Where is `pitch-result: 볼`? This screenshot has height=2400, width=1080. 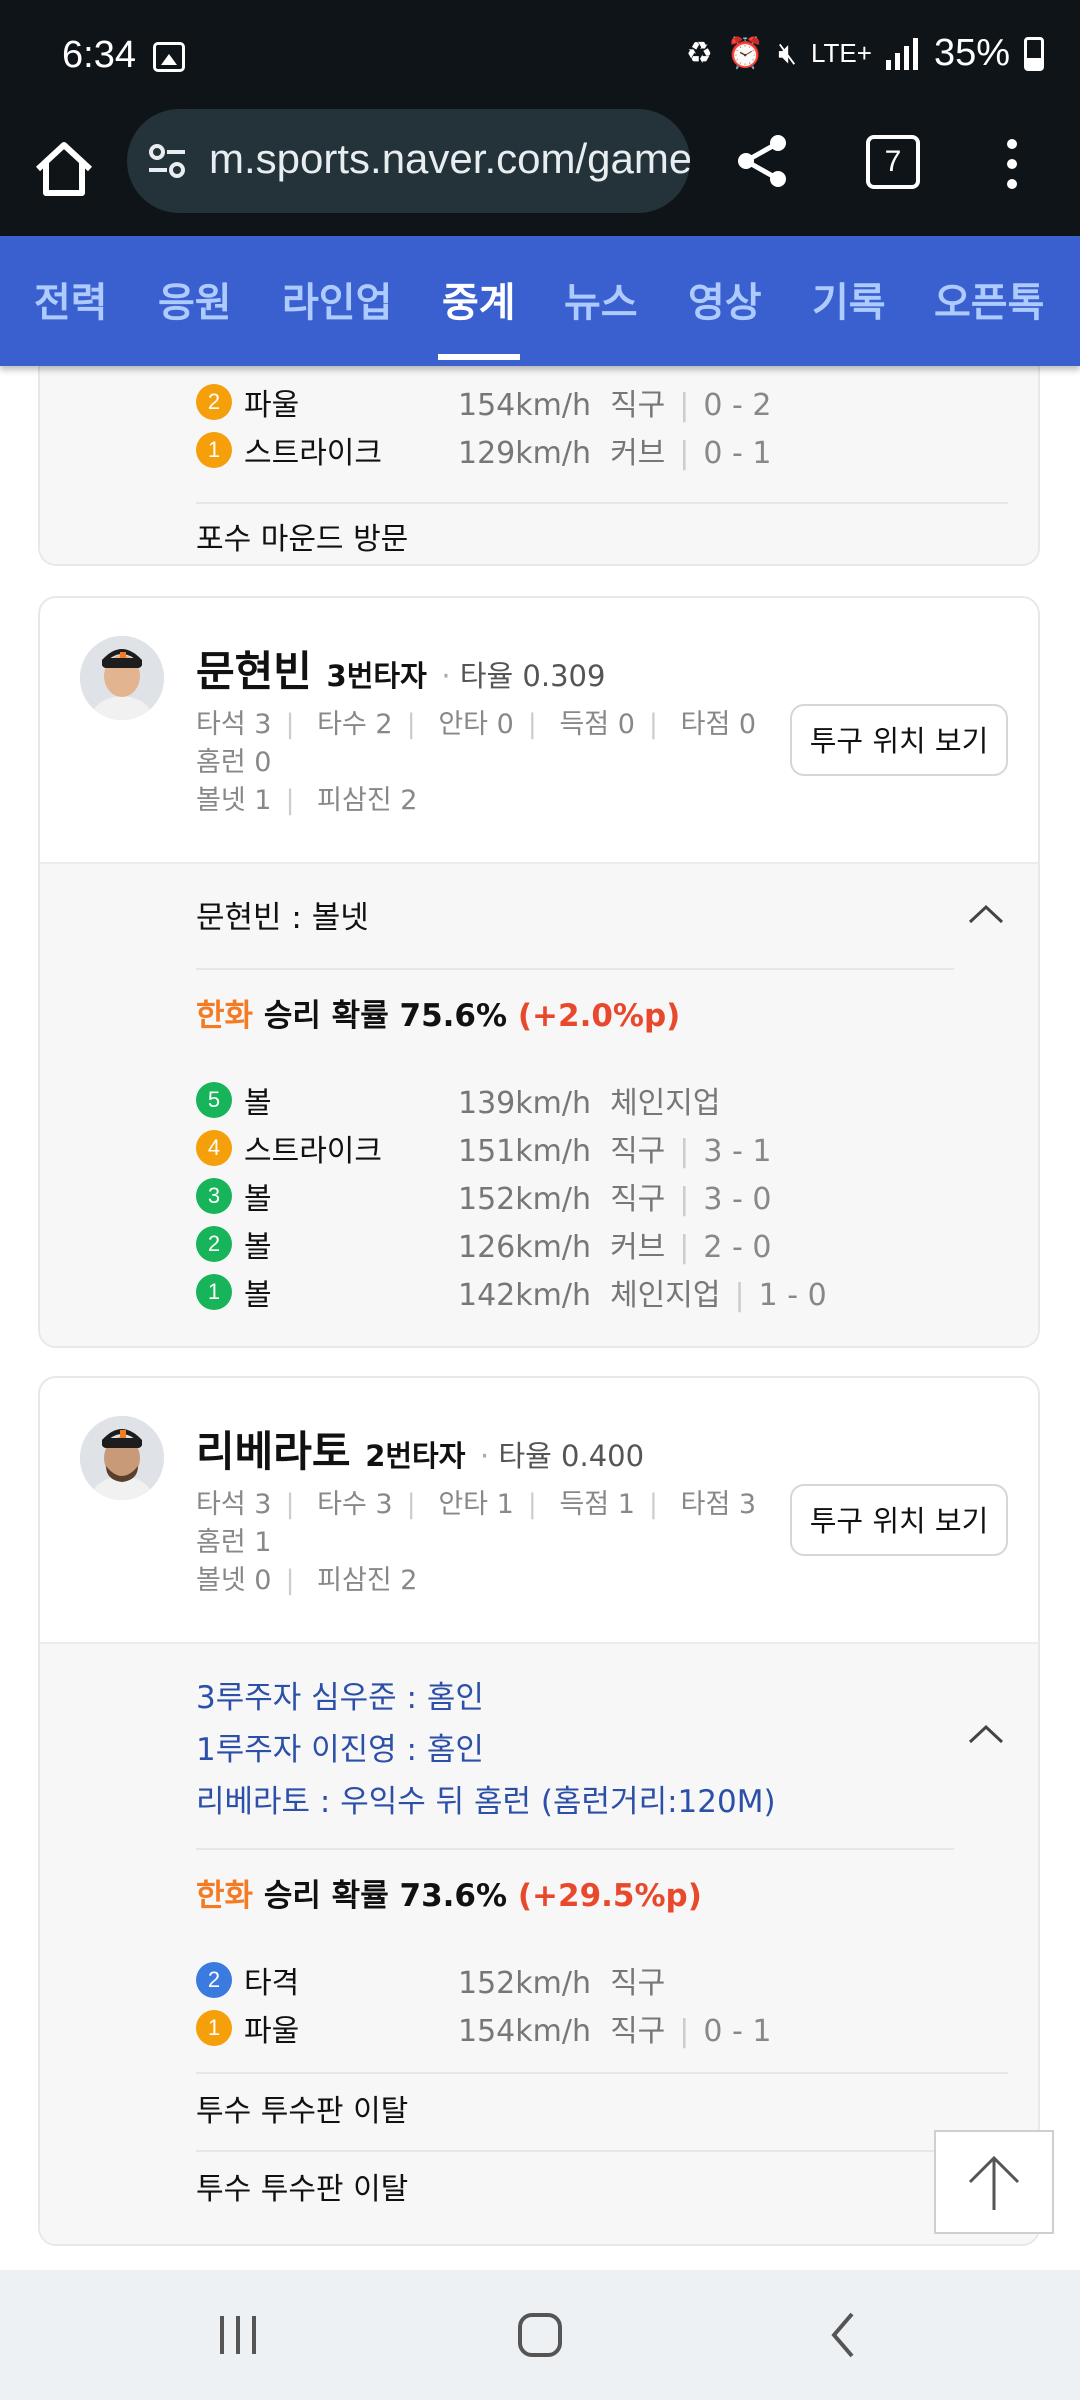 pitch-result: 볼 is located at coordinates (258, 1295).